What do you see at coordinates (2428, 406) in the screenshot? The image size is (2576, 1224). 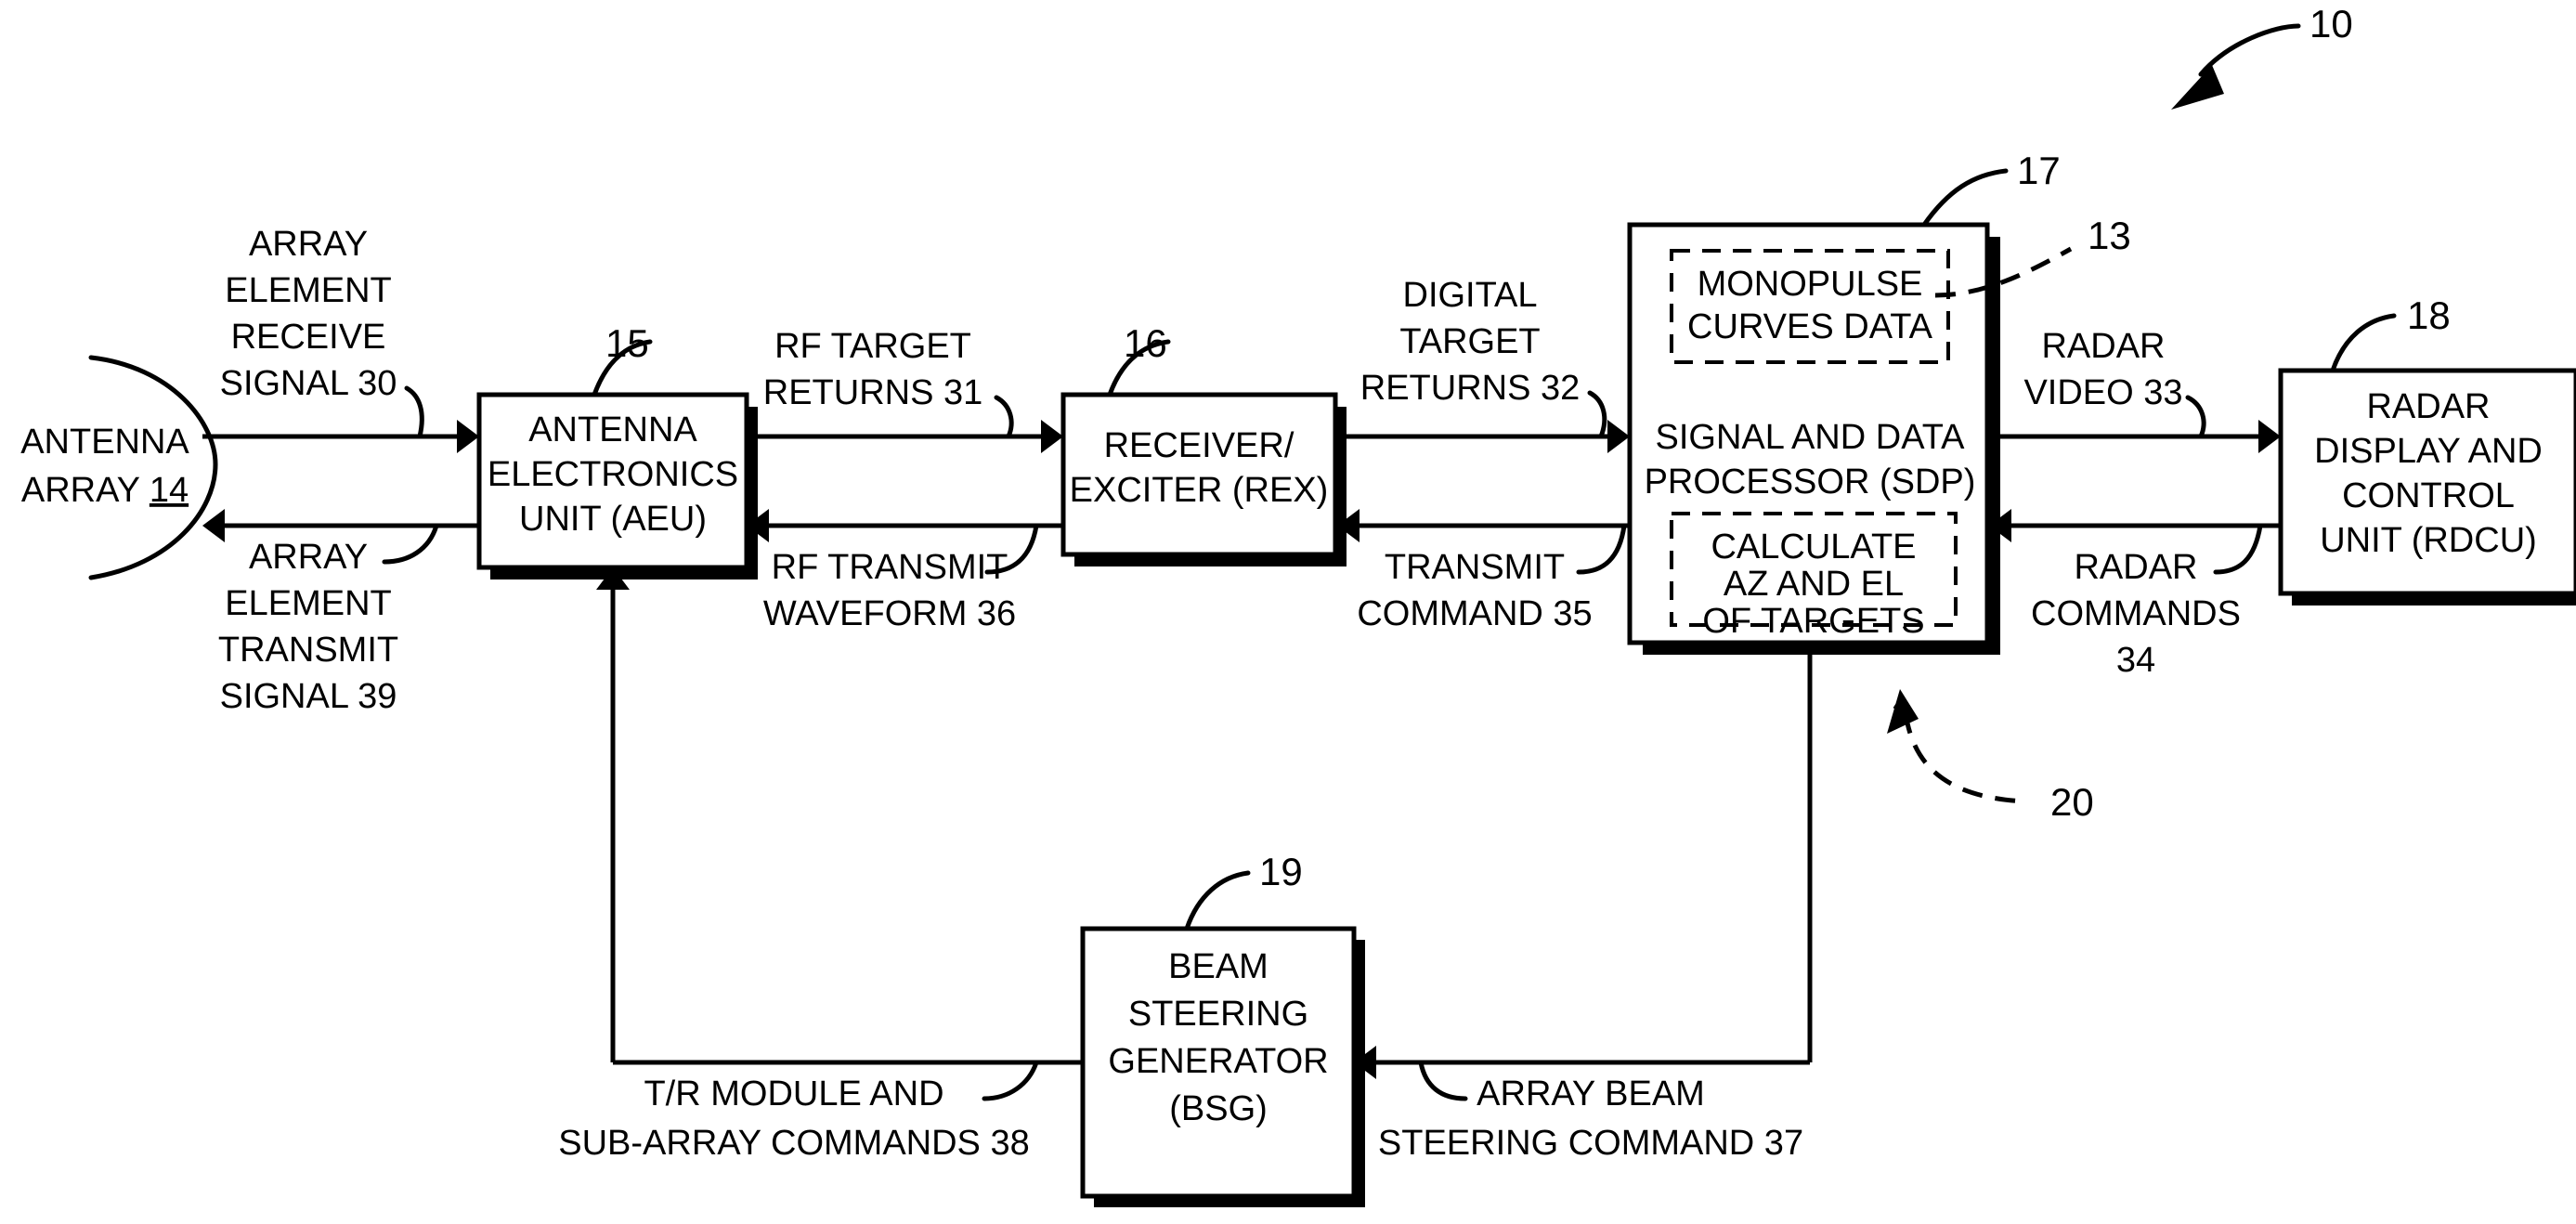 I see `rdcu-label-line1: RADAR` at bounding box center [2428, 406].